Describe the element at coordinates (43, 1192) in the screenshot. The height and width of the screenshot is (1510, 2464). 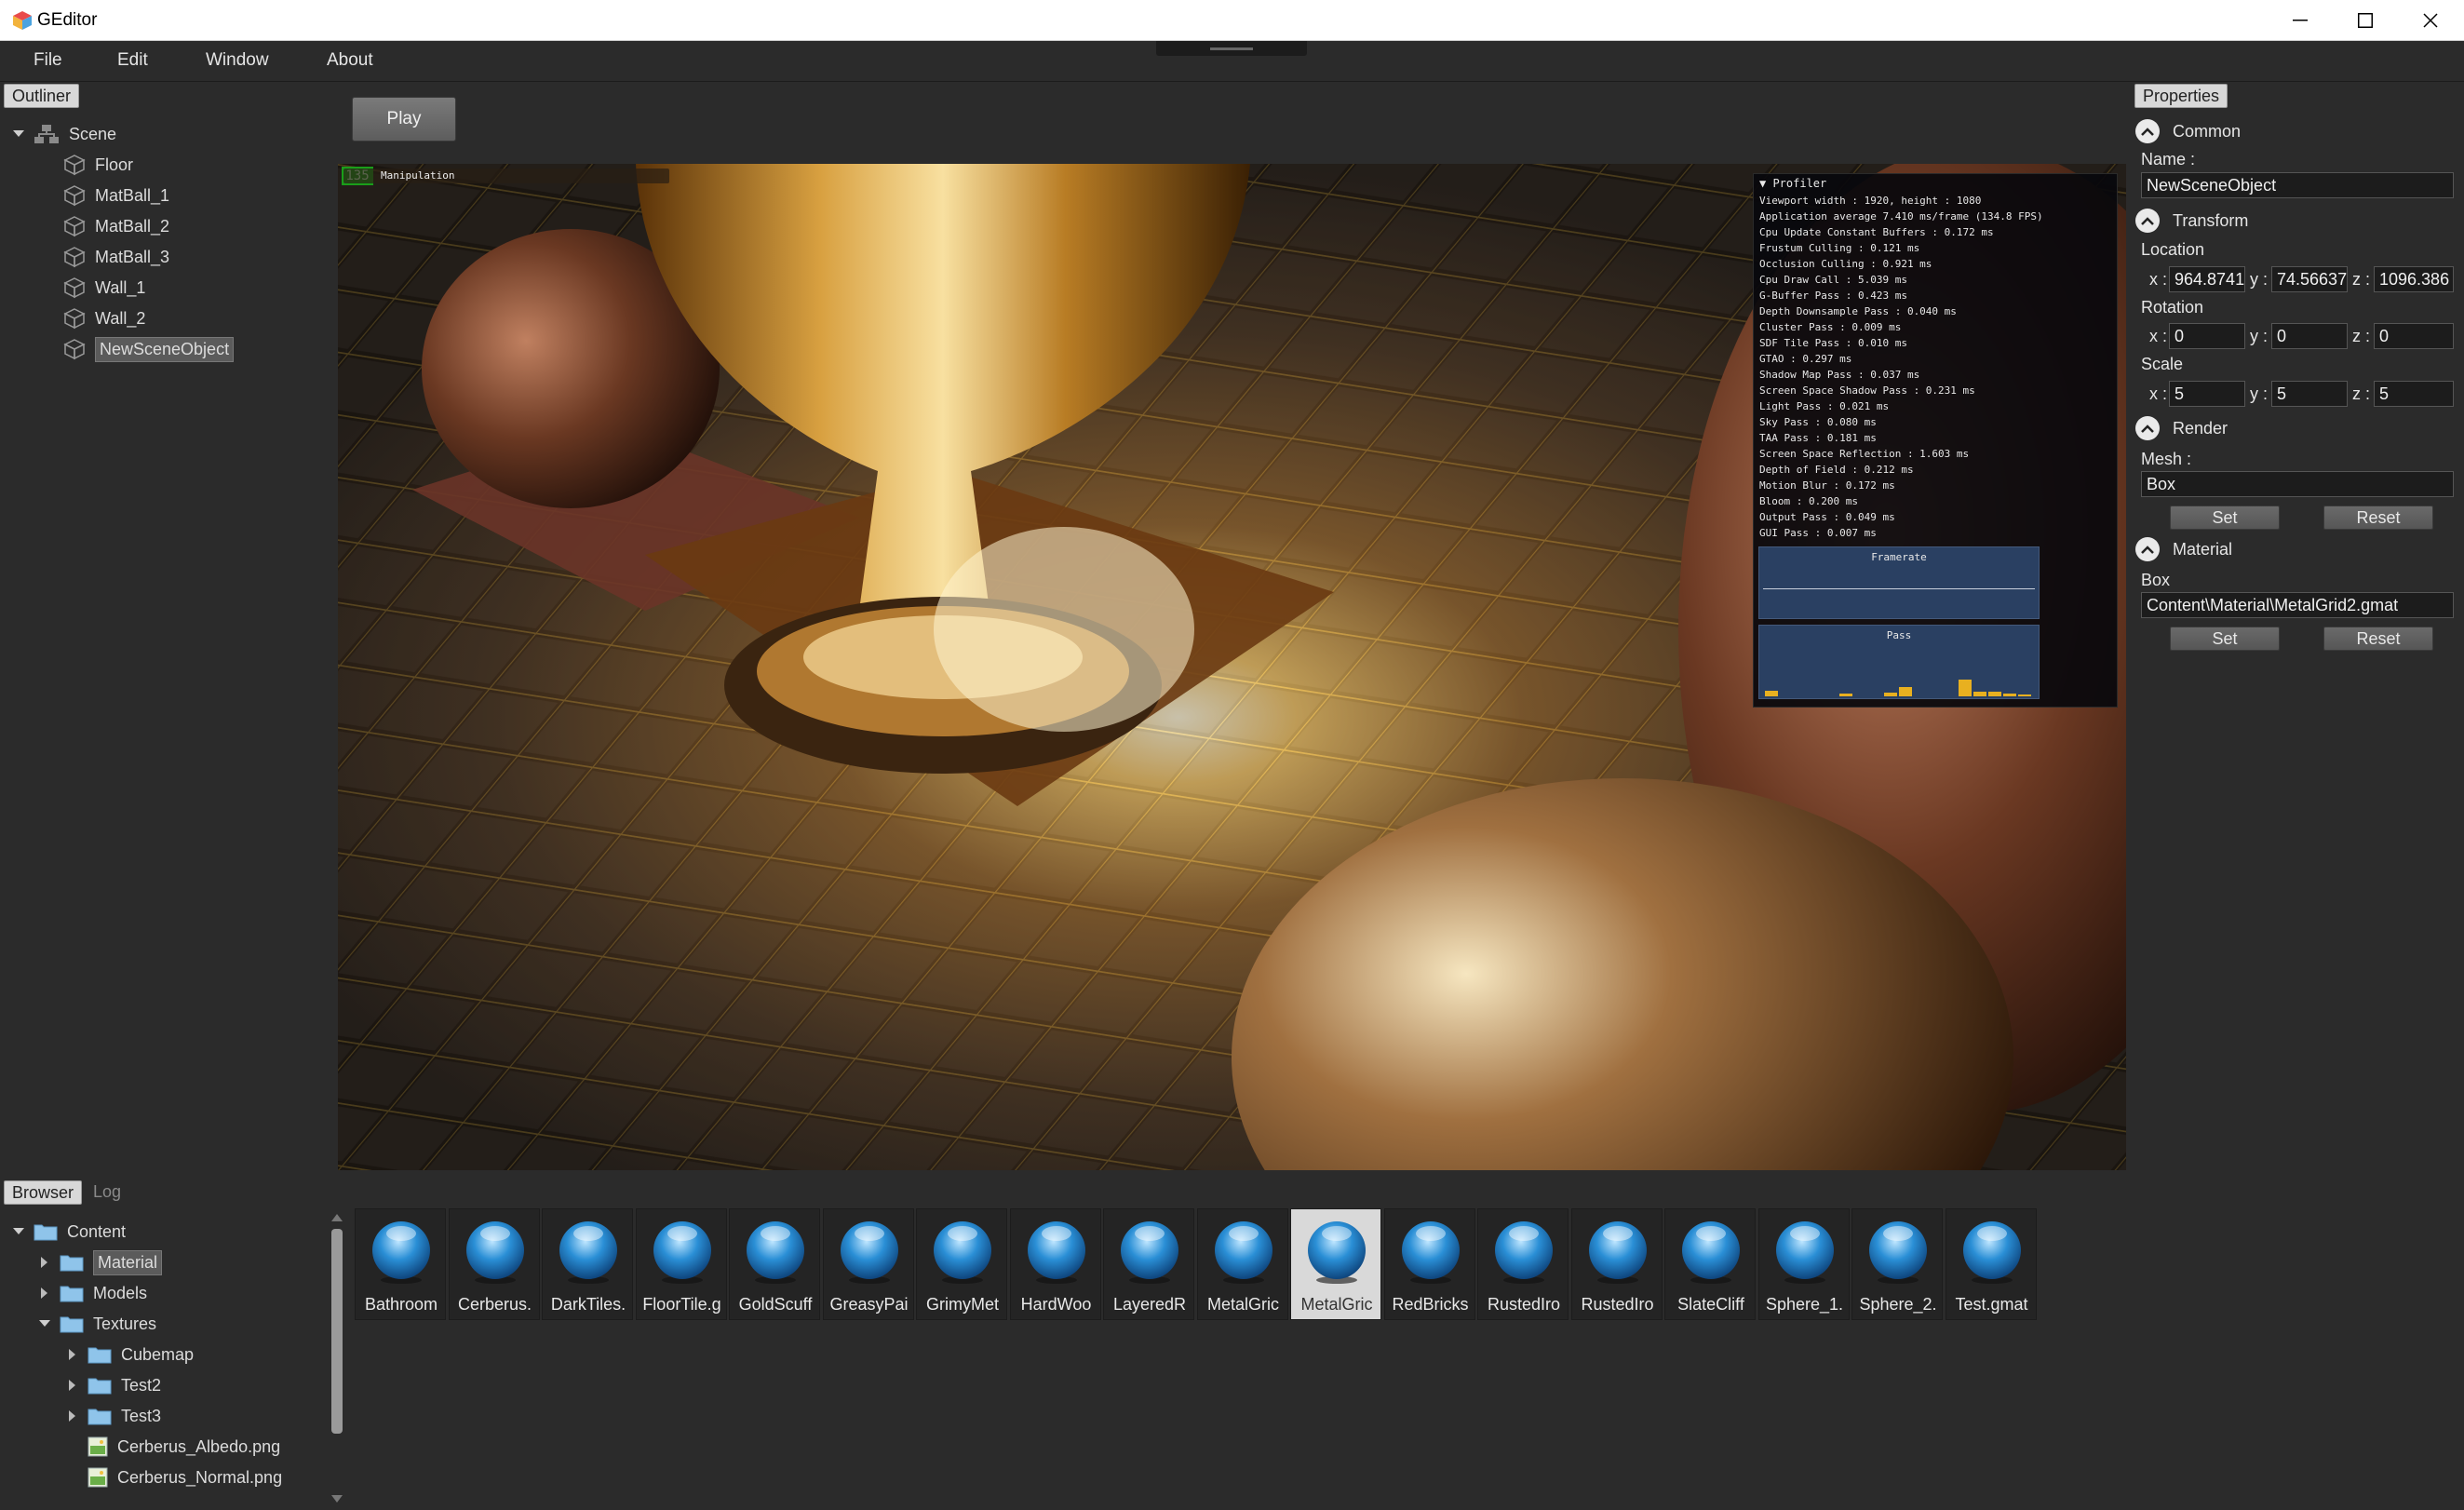
I see `tab-browser: Browser` at that location.